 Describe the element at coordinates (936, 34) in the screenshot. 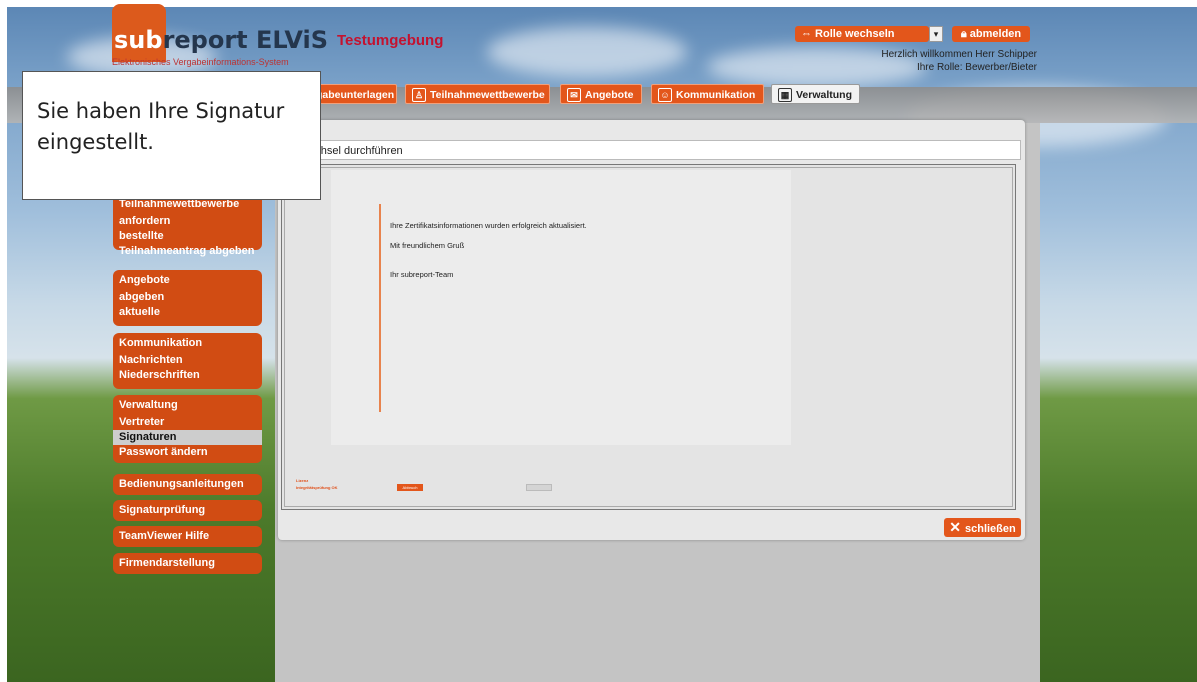

I see `chevron-down-icon: ▾` at that location.